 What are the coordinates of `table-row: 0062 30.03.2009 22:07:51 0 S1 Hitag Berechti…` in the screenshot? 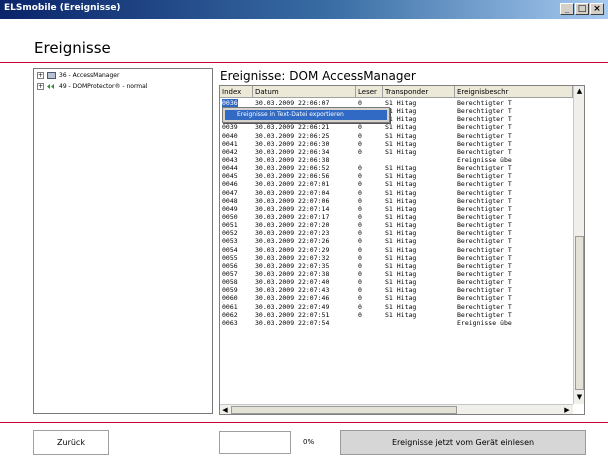 It's located at (396, 315).